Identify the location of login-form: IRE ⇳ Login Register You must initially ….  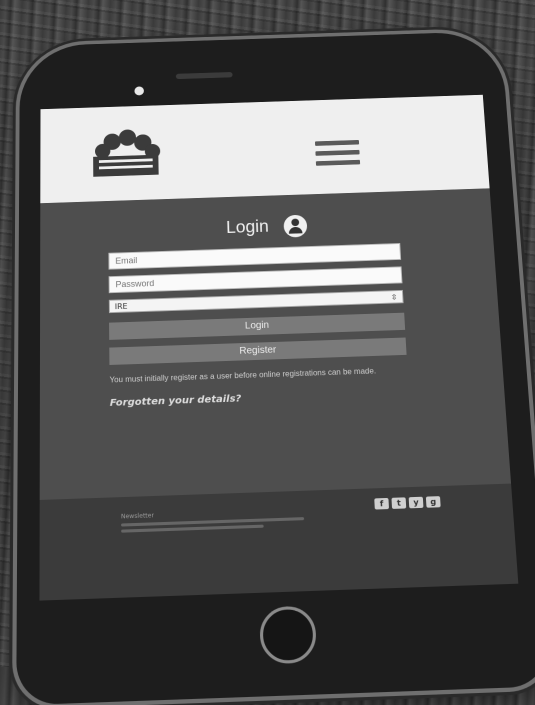
(258, 326).